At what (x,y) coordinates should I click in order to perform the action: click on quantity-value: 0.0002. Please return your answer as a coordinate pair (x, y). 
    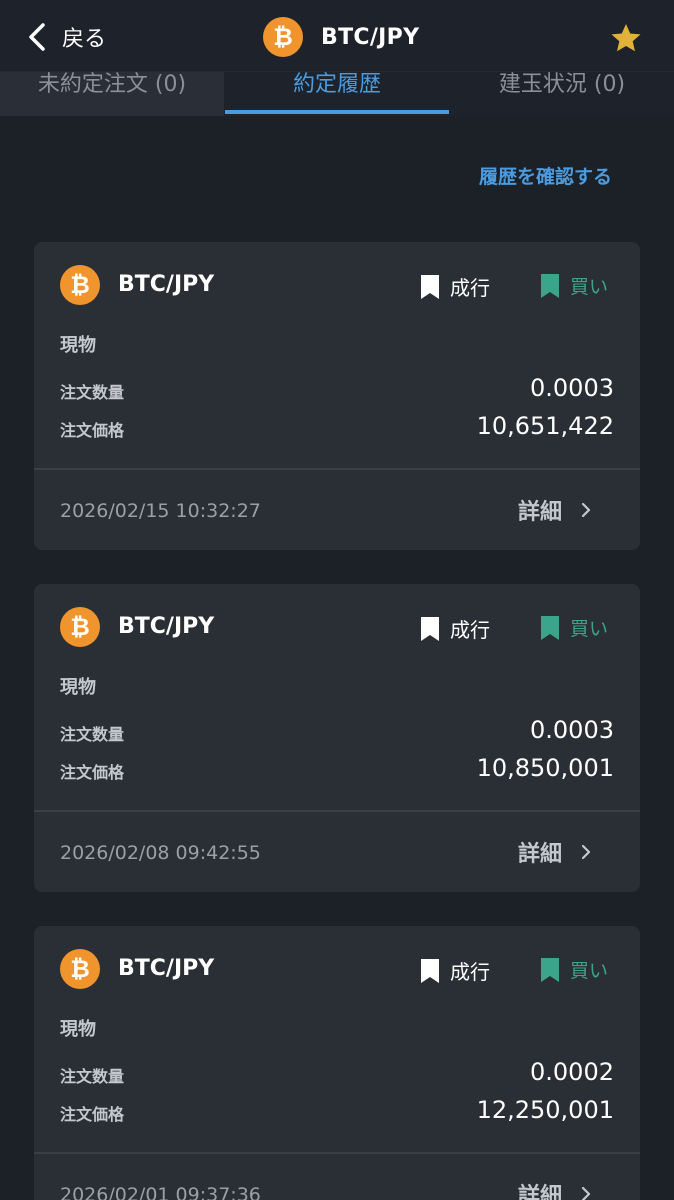
    Looking at the image, I should click on (572, 1072).